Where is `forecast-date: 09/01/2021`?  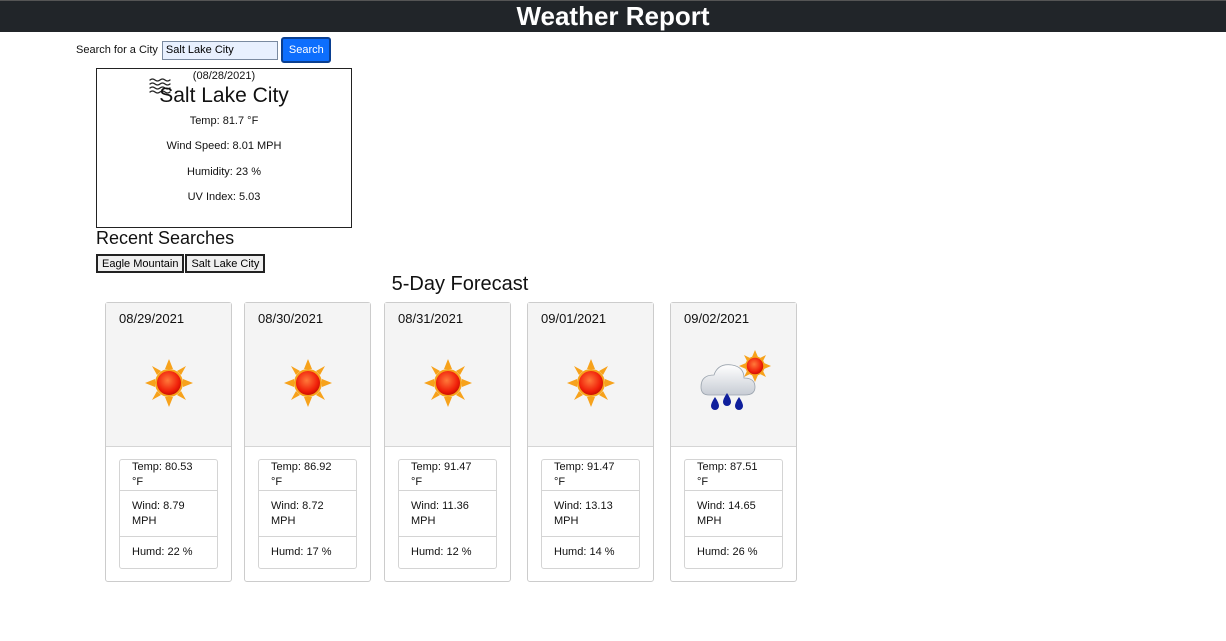
forecast-date: 09/01/2021 is located at coordinates (574, 318).